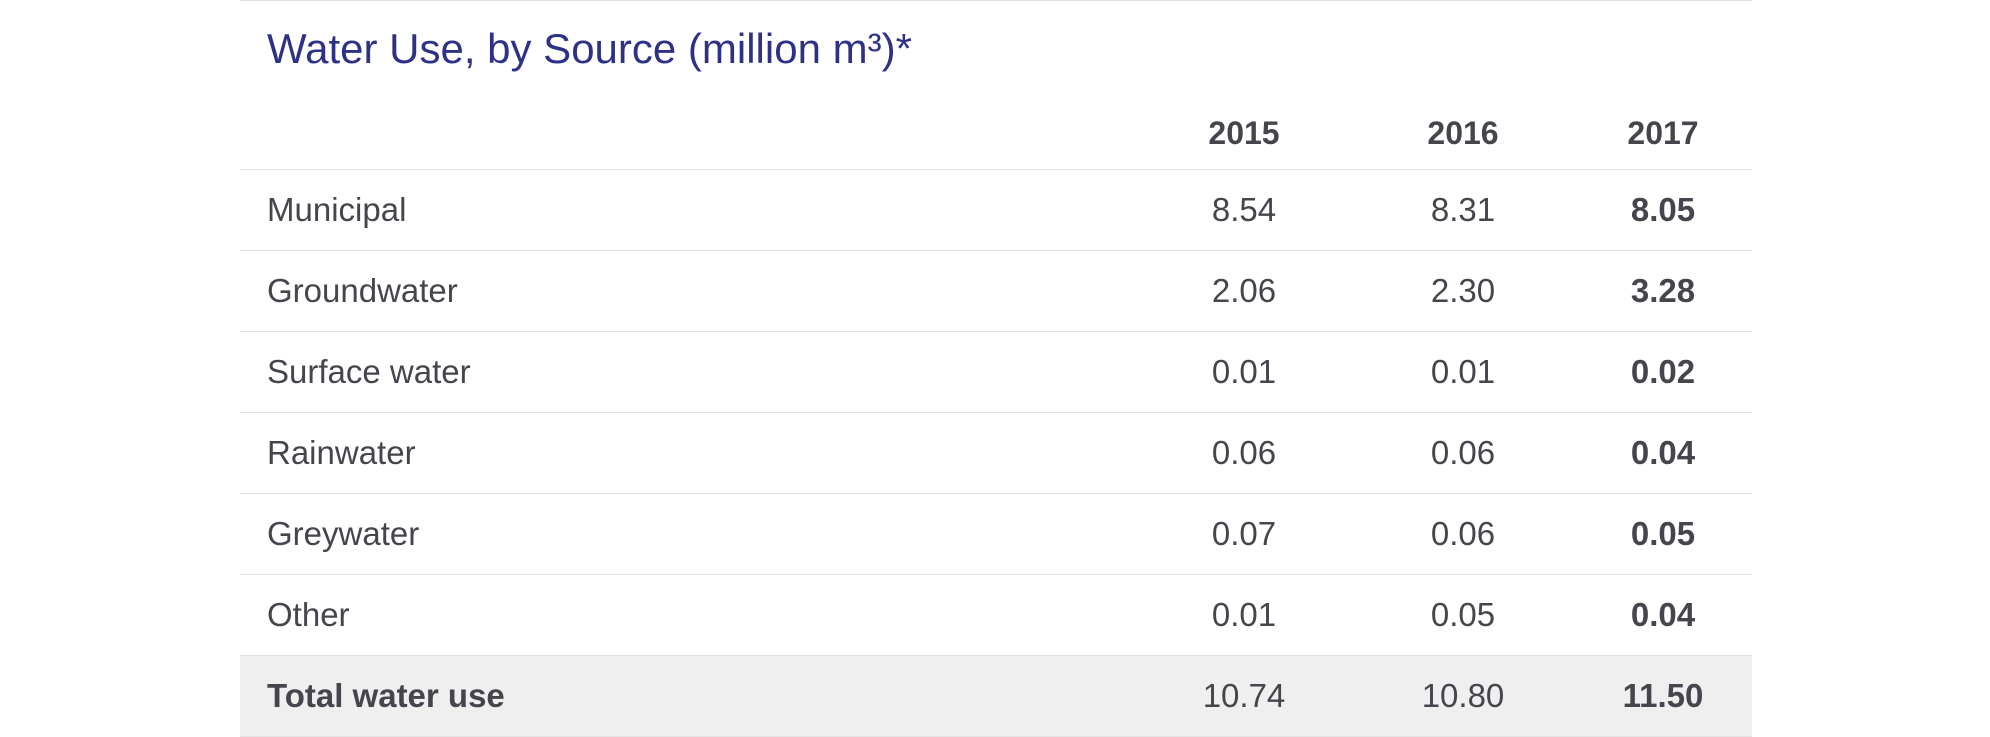  I want to click on row-value-2016: 2.30, so click(1463, 291).